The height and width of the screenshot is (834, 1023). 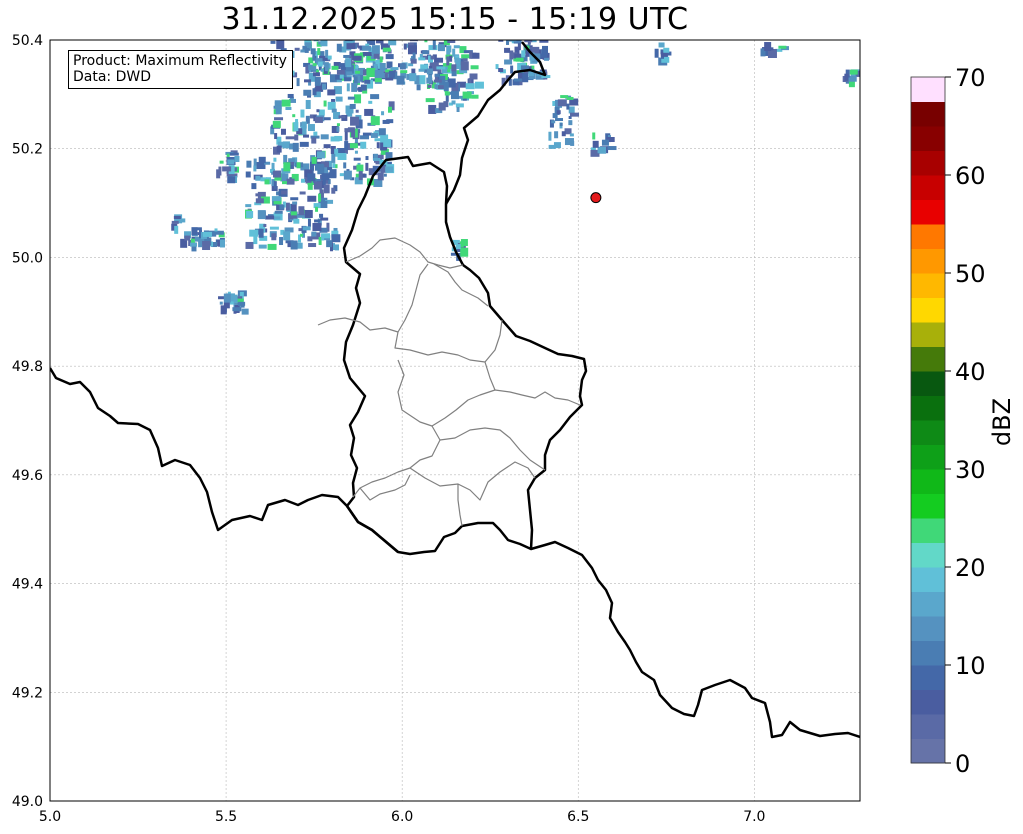 I want to click on y-tick-label: 49.2, so click(x=27, y=693).